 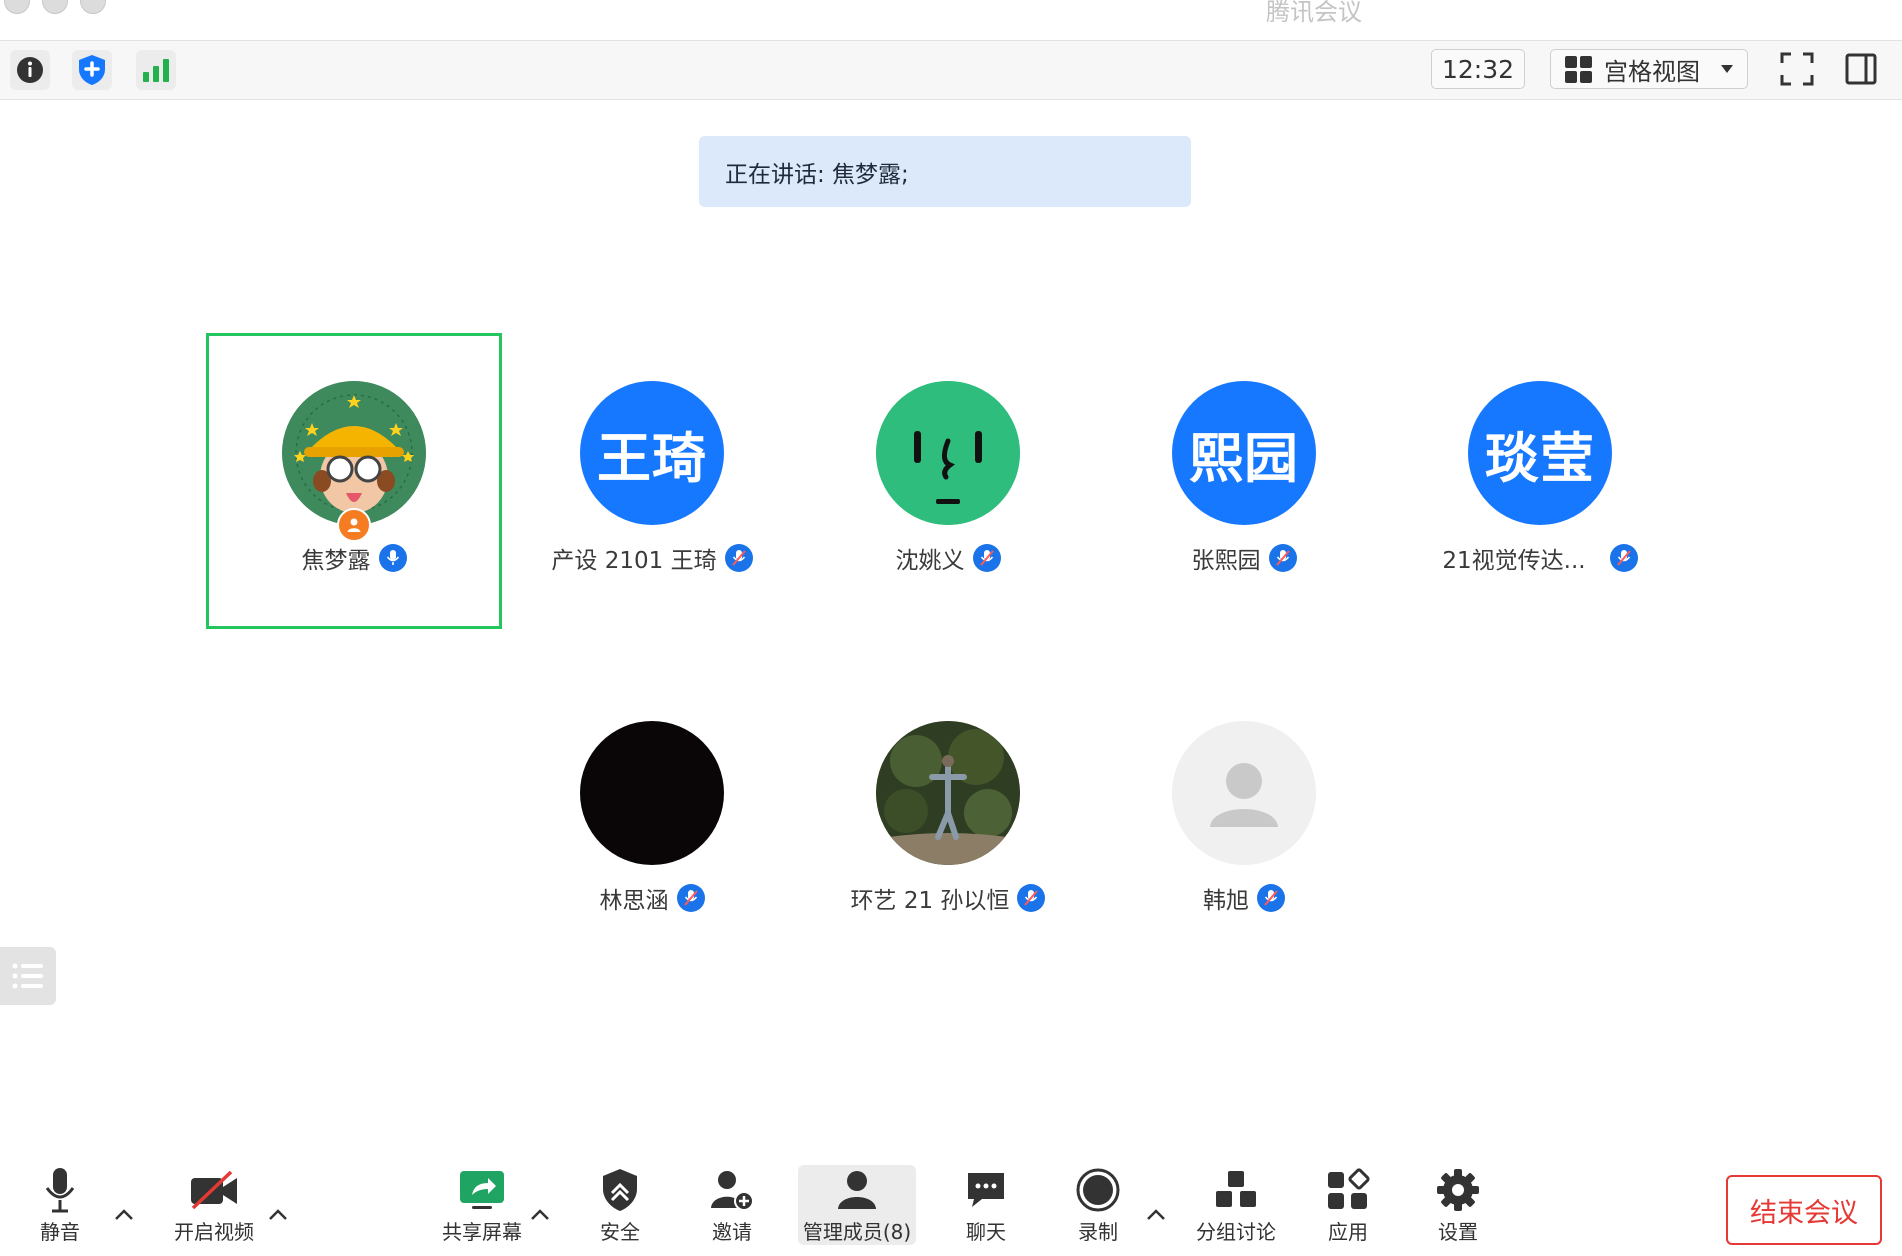 I want to click on participant-name: 焦梦露, so click(x=336, y=561).